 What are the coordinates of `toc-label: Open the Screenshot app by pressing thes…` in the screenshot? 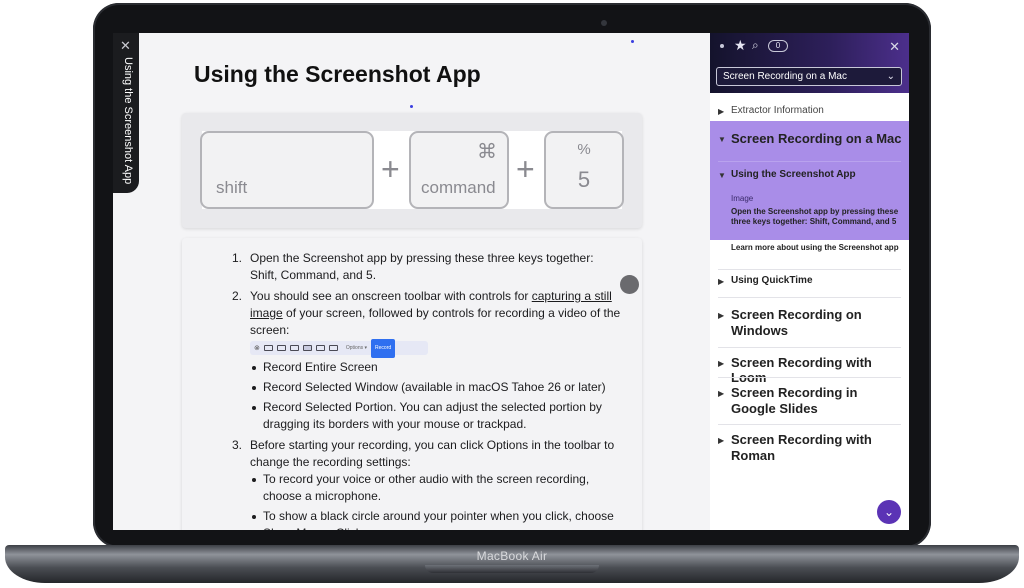 It's located at (815, 216).